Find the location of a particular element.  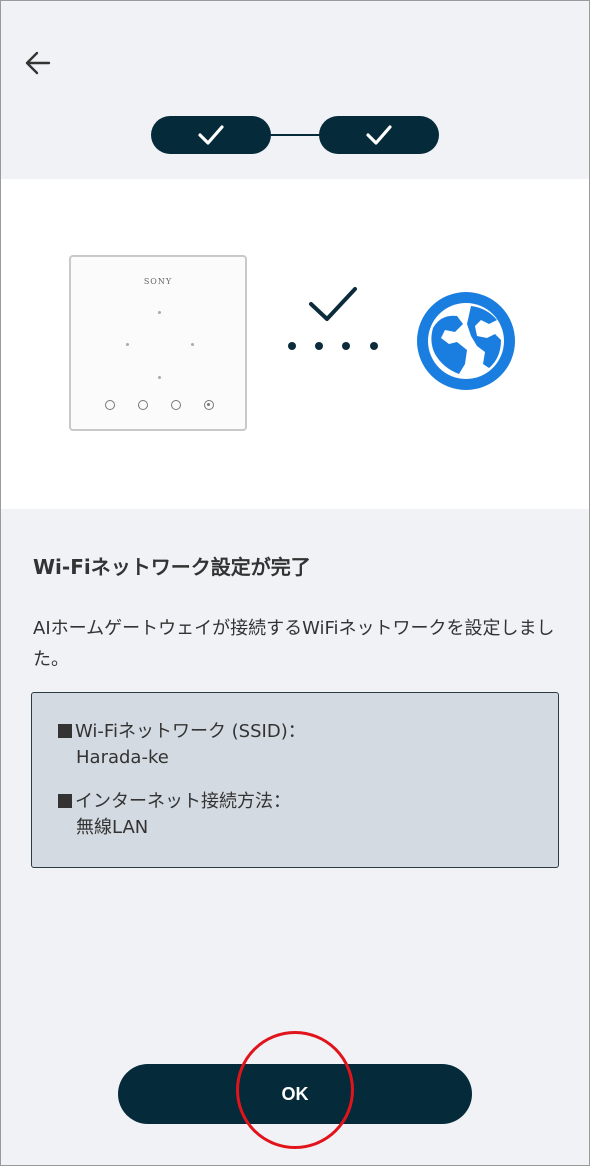

device-led-active is located at coordinates (209, 405).